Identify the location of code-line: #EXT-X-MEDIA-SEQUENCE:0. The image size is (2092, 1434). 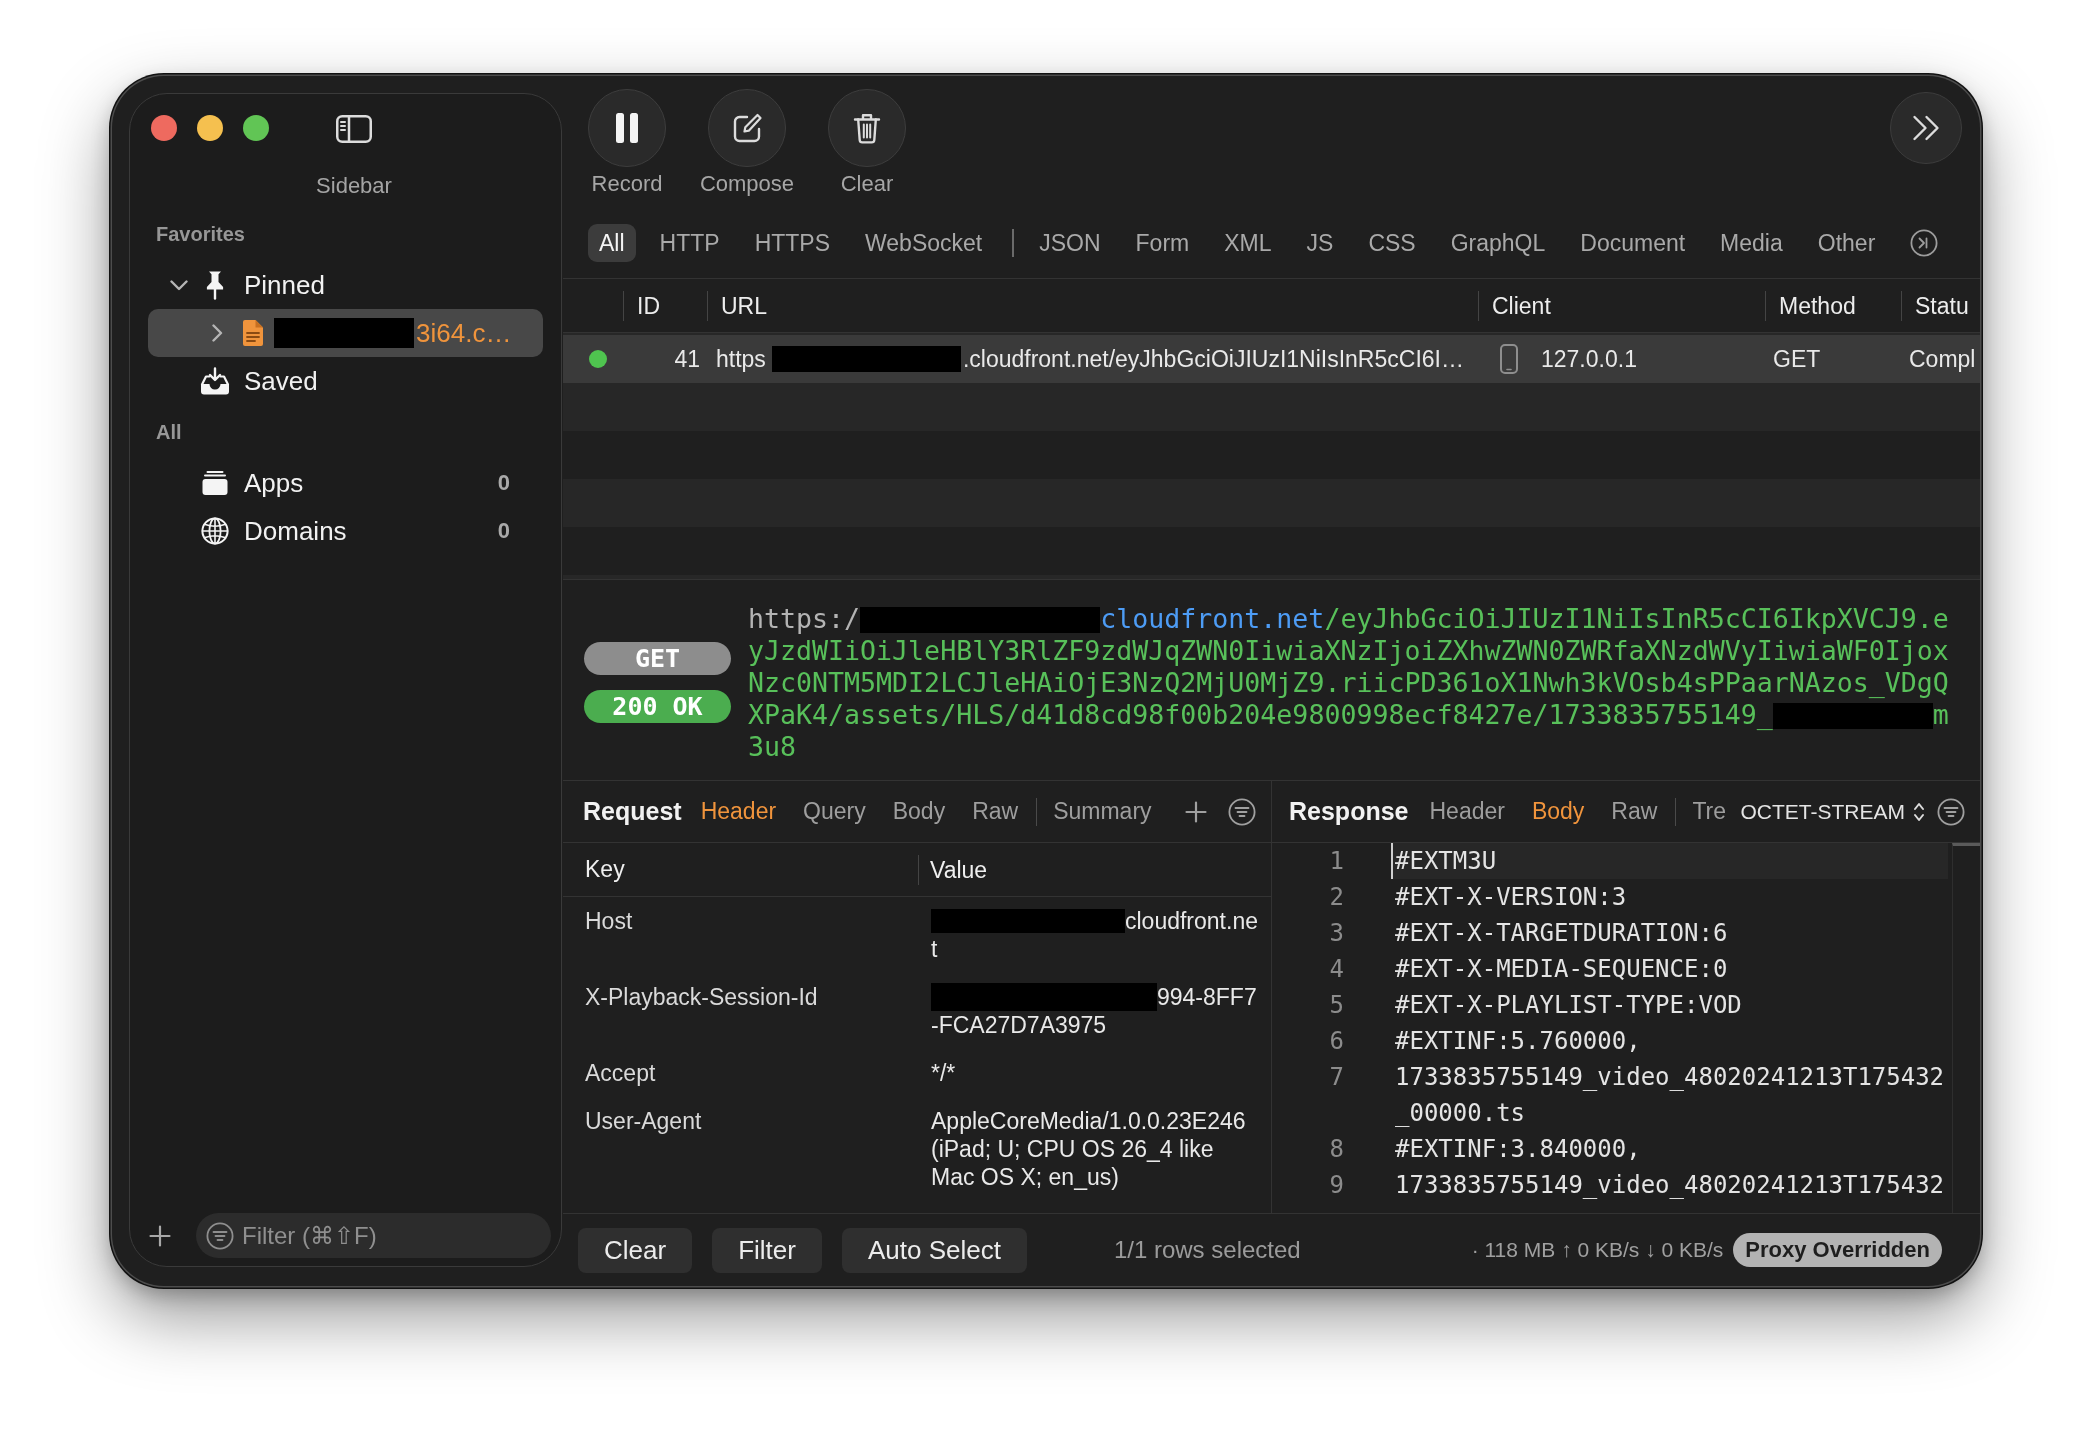
(1561, 969).